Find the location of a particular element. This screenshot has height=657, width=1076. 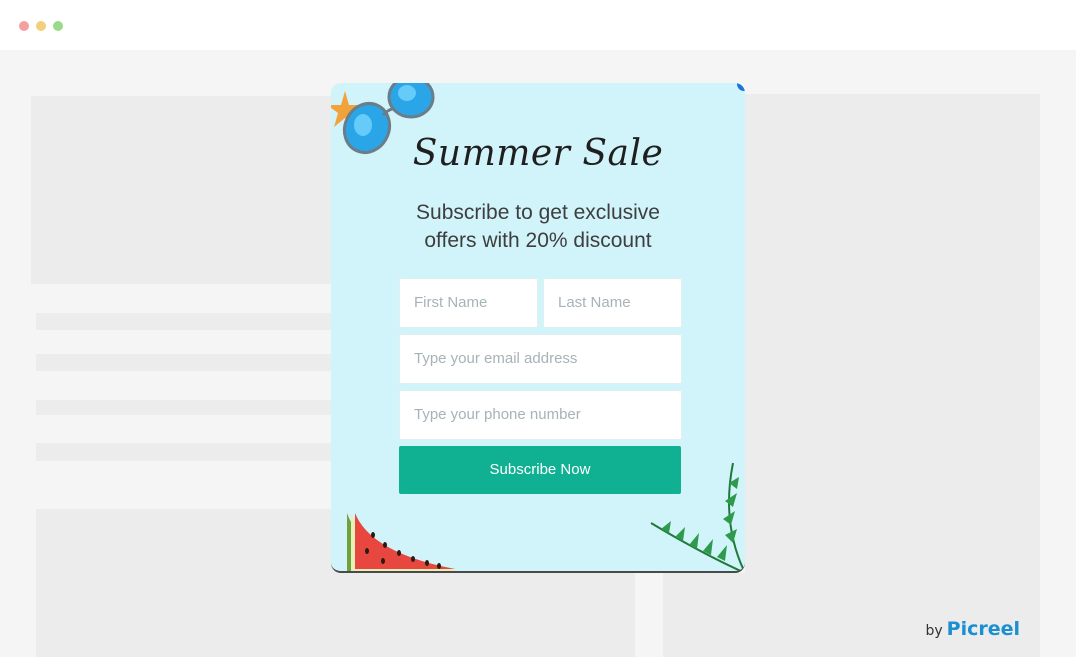

close-popup-icon is located at coordinates (741, 87).